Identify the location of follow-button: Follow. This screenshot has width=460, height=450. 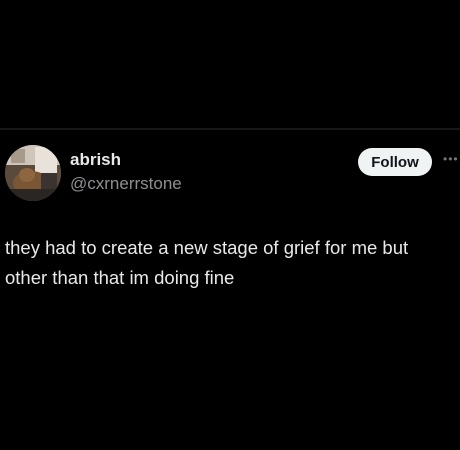
(395, 162).